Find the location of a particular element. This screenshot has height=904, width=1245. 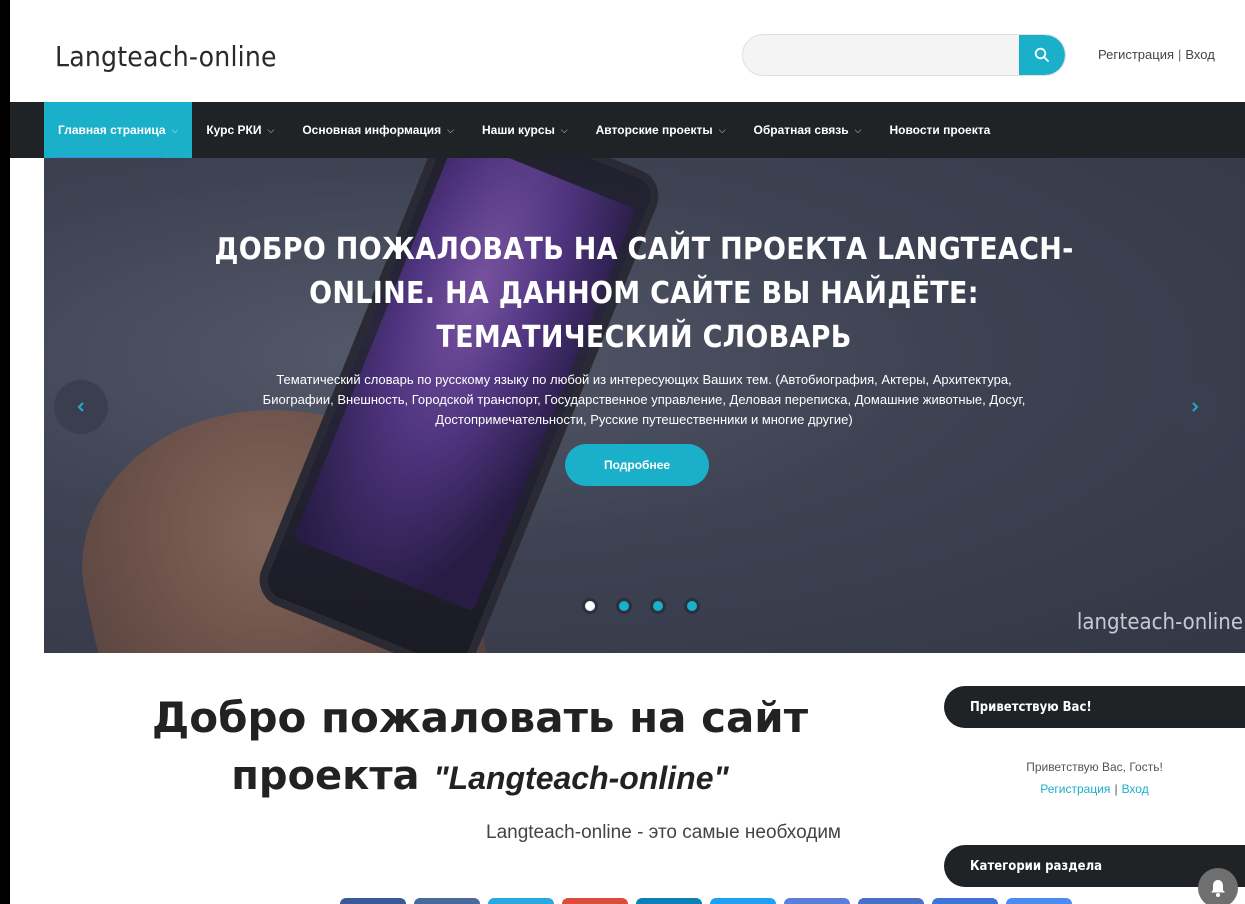

page-title-line2: проекта "Langteach-online" is located at coordinates (480, 777).